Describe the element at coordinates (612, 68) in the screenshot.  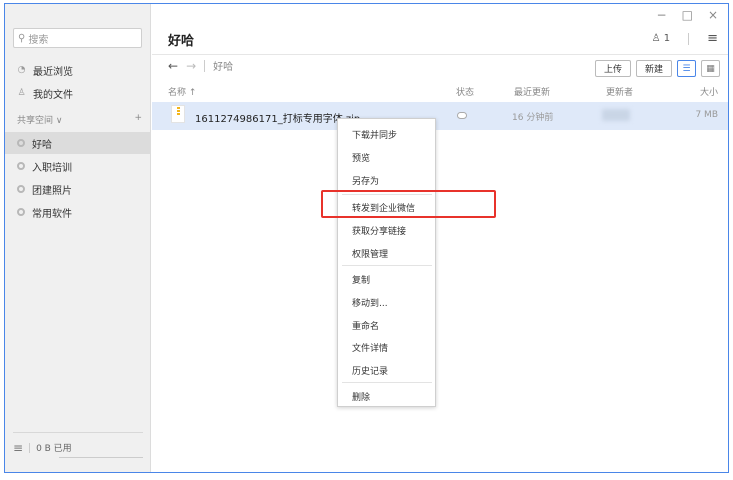
I see `upload-button: 上传` at that location.